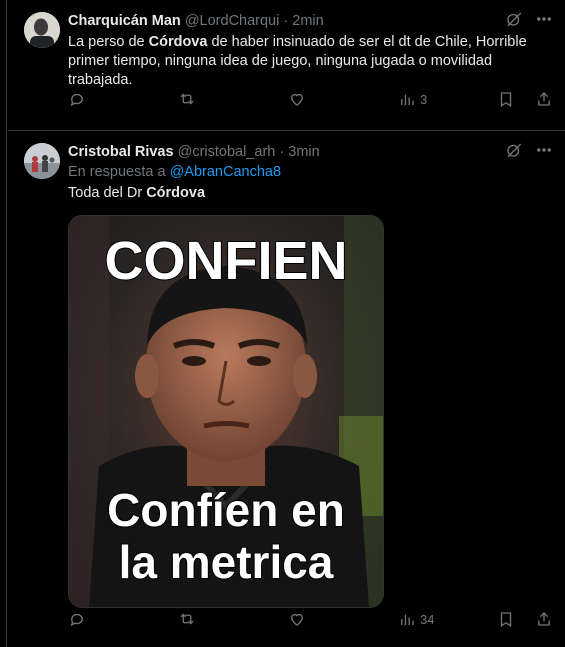 The width and height of the screenshot is (565, 647). What do you see at coordinates (121, 152) in the screenshot?
I see `author-name: Cristobal Rivas` at bounding box center [121, 152].